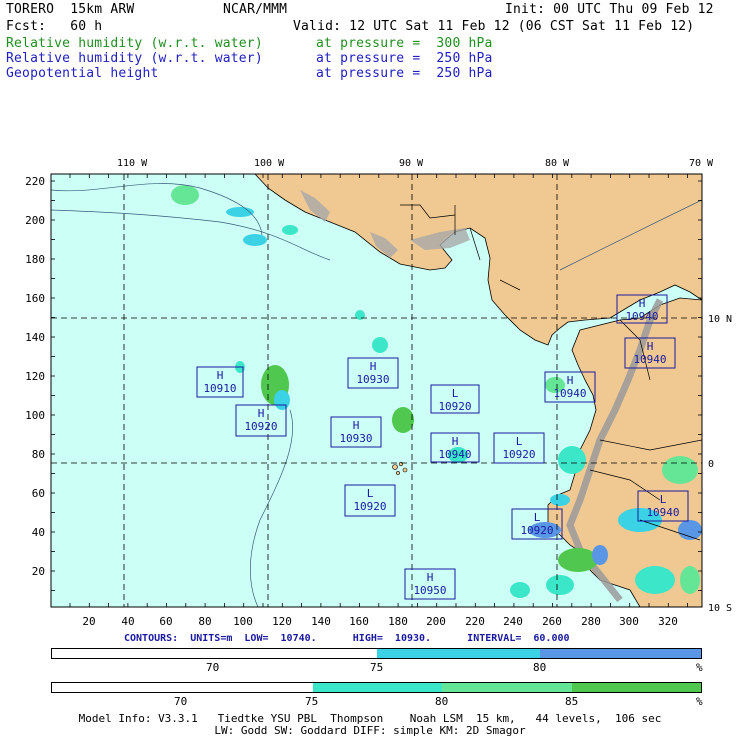  I want to click on y-tick-label: 200, so click(35, 220).